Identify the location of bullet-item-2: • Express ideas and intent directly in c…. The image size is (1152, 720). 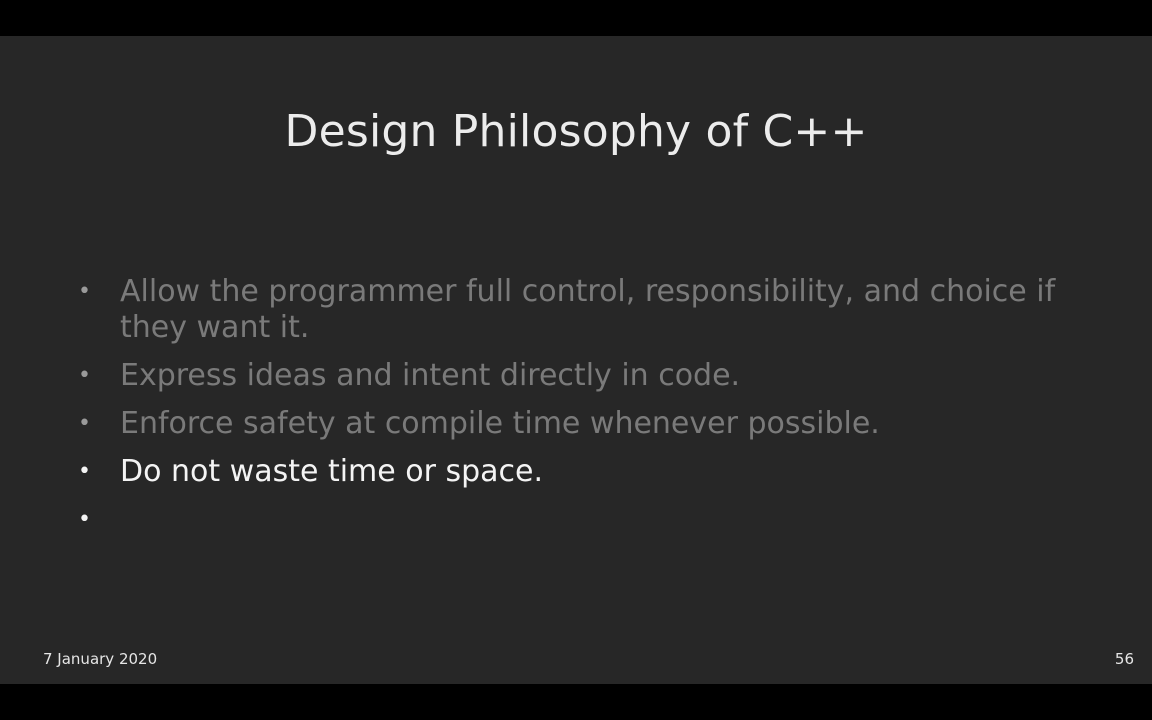
(576, 376).